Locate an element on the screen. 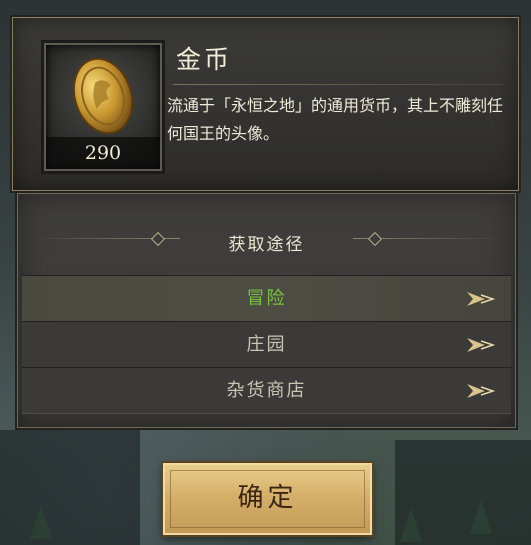  source-label: 杂货商店 is located at coordinates (266, 390).